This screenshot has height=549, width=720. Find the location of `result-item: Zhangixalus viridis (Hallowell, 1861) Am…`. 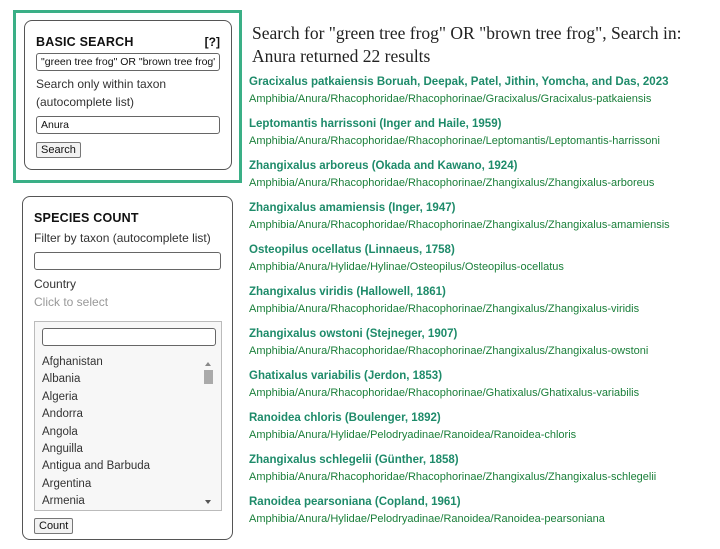

result-item: Zhangixalus viridis (Hallowell, 1861) Am… is located at coordinates (483, 301).